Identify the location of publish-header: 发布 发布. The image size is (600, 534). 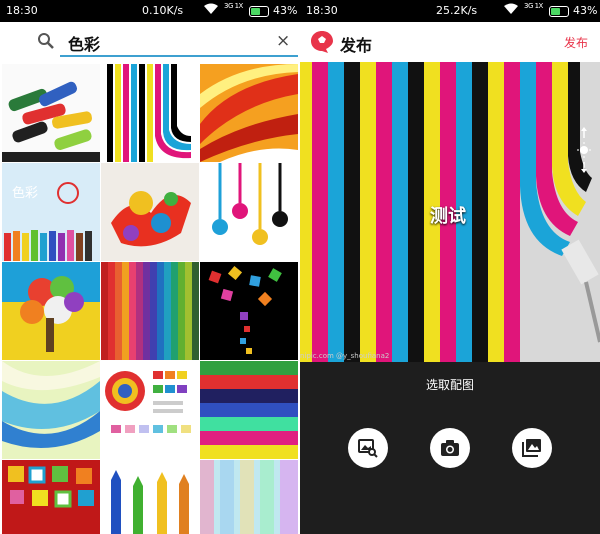
(450, 42).